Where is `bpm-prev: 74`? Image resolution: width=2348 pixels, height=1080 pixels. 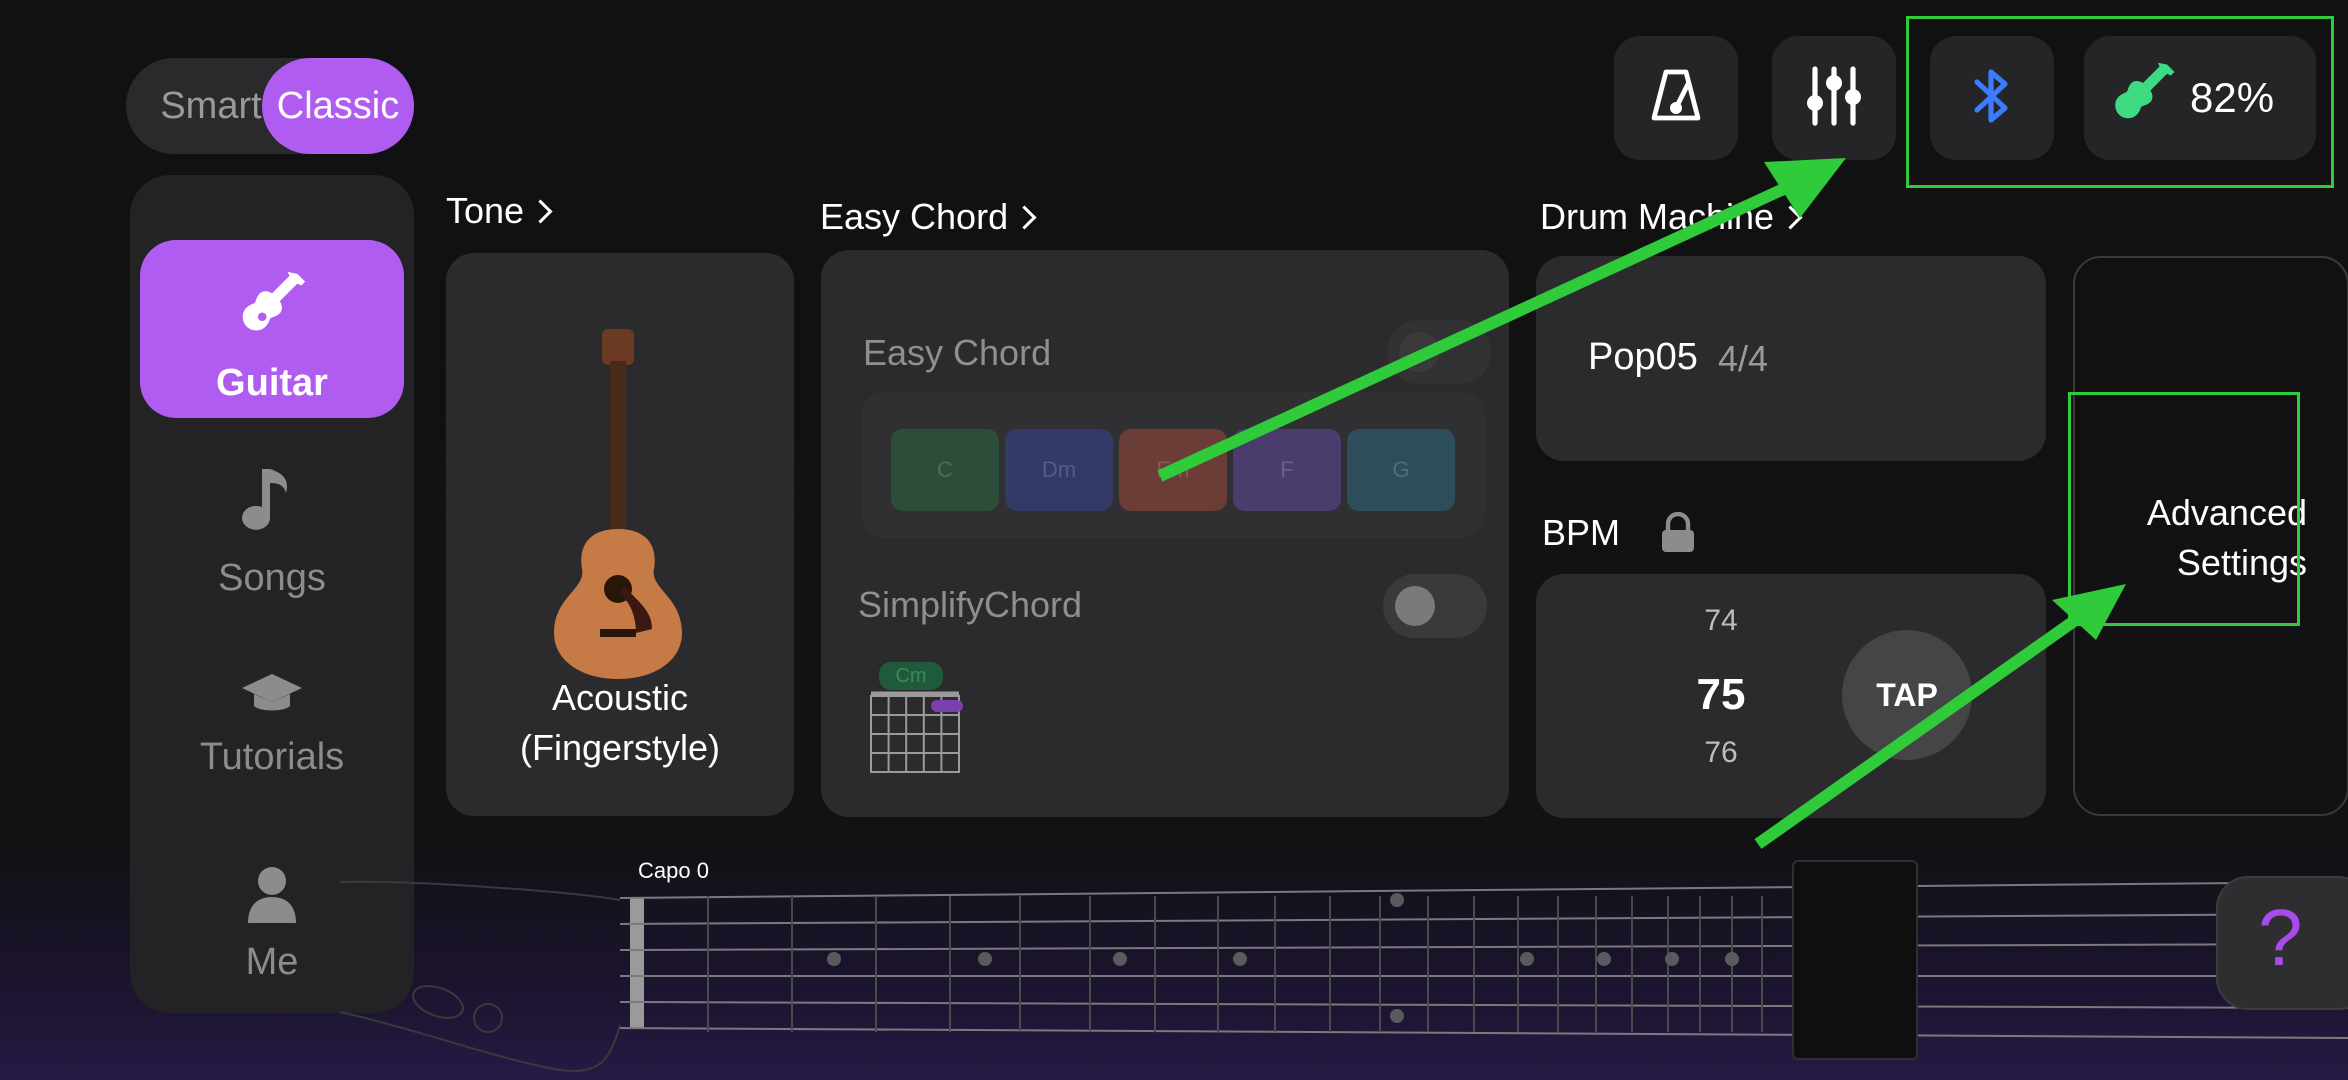 bpm-prev: 74 is located at coordinates (1721, 621).